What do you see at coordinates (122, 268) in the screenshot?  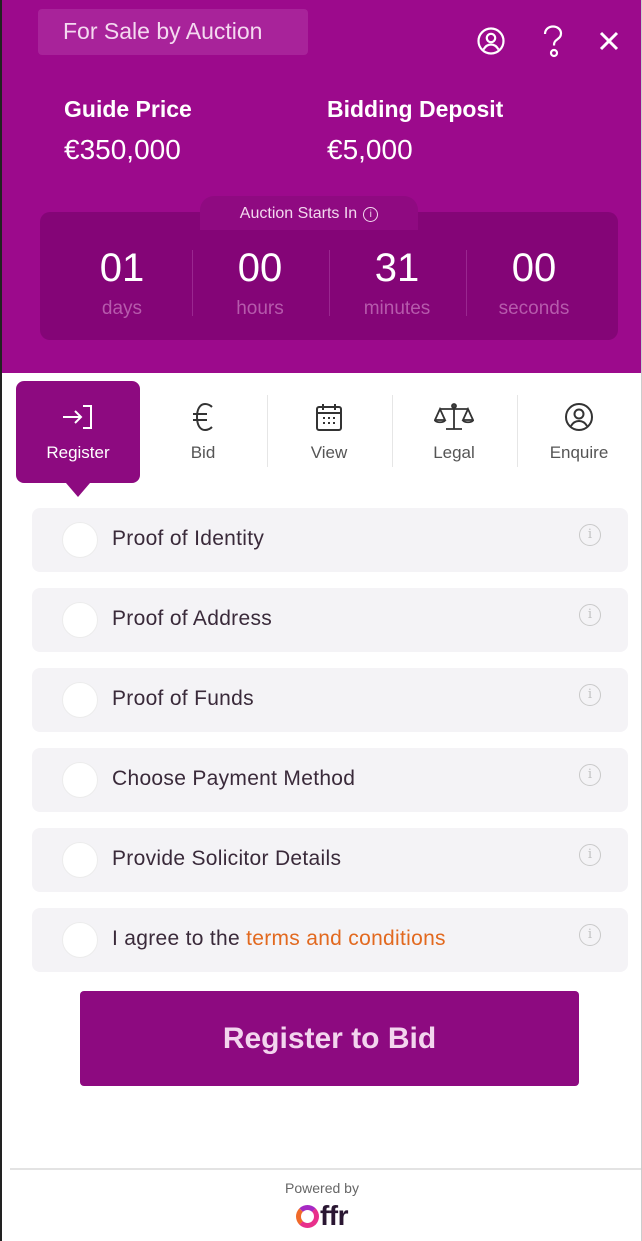 I see `countdown-value: 01` at bounding box center [122, 268].